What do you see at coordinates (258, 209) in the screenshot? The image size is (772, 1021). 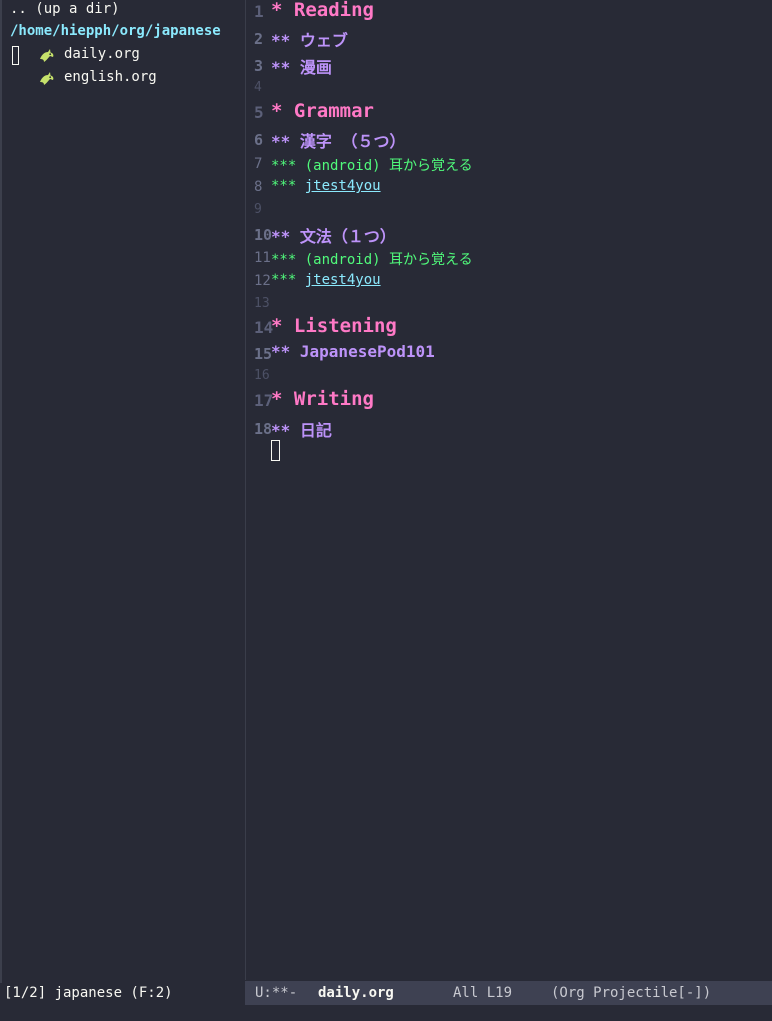 I see `line-number: 9` at bounding box center [258, 209].